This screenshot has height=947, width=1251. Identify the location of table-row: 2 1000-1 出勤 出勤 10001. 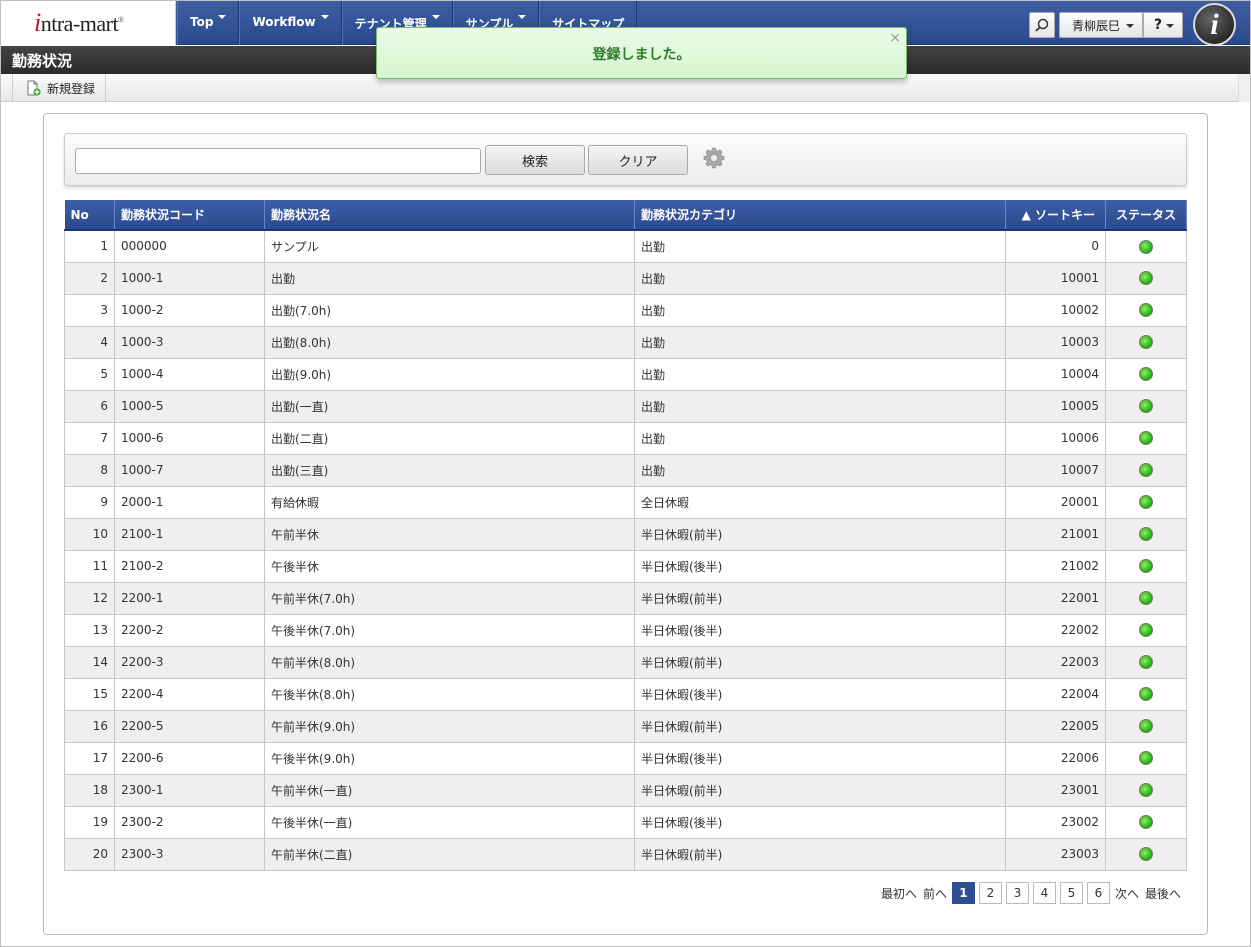
(625, 278).